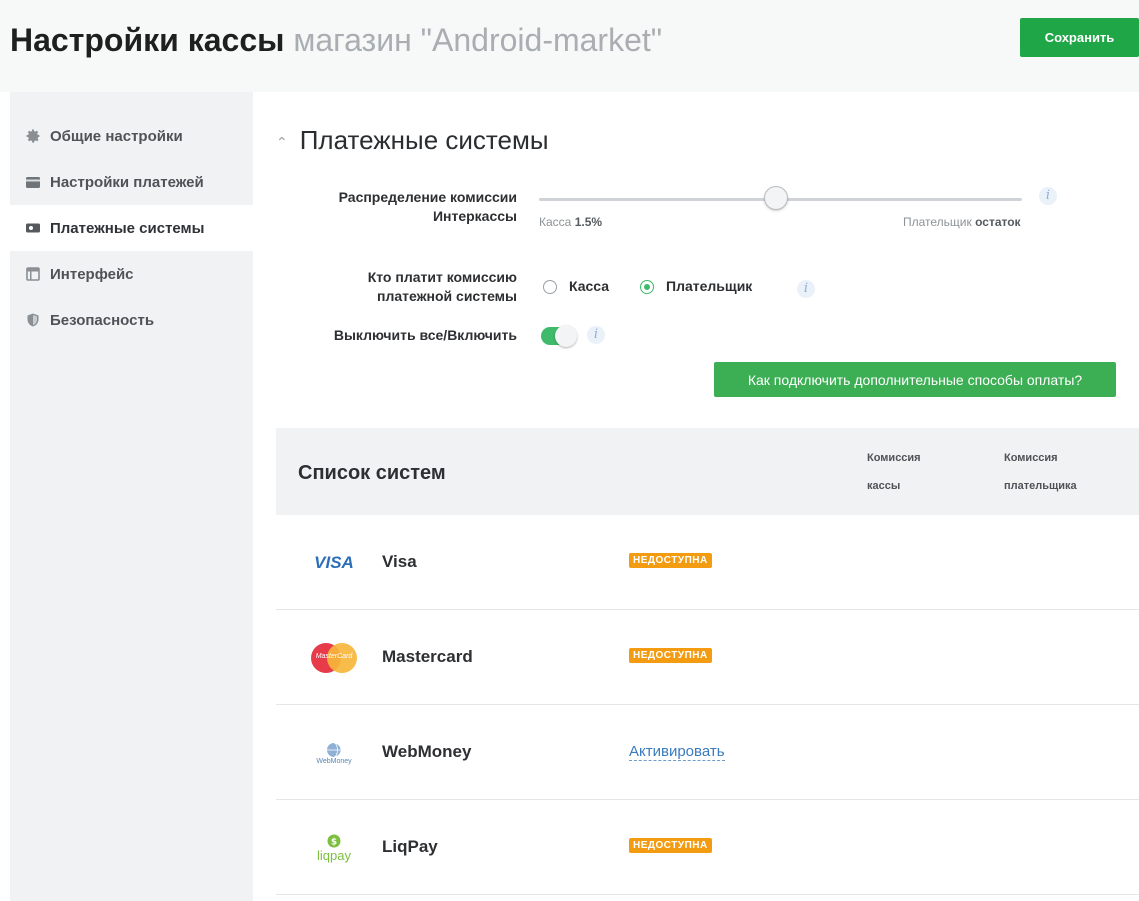 The width and height of the screenshot is (1139, 901). What do you see at coordinates (410, 846) in the screenshot?
I see `system-name: LiqPay` at bounding box center [410, 846].